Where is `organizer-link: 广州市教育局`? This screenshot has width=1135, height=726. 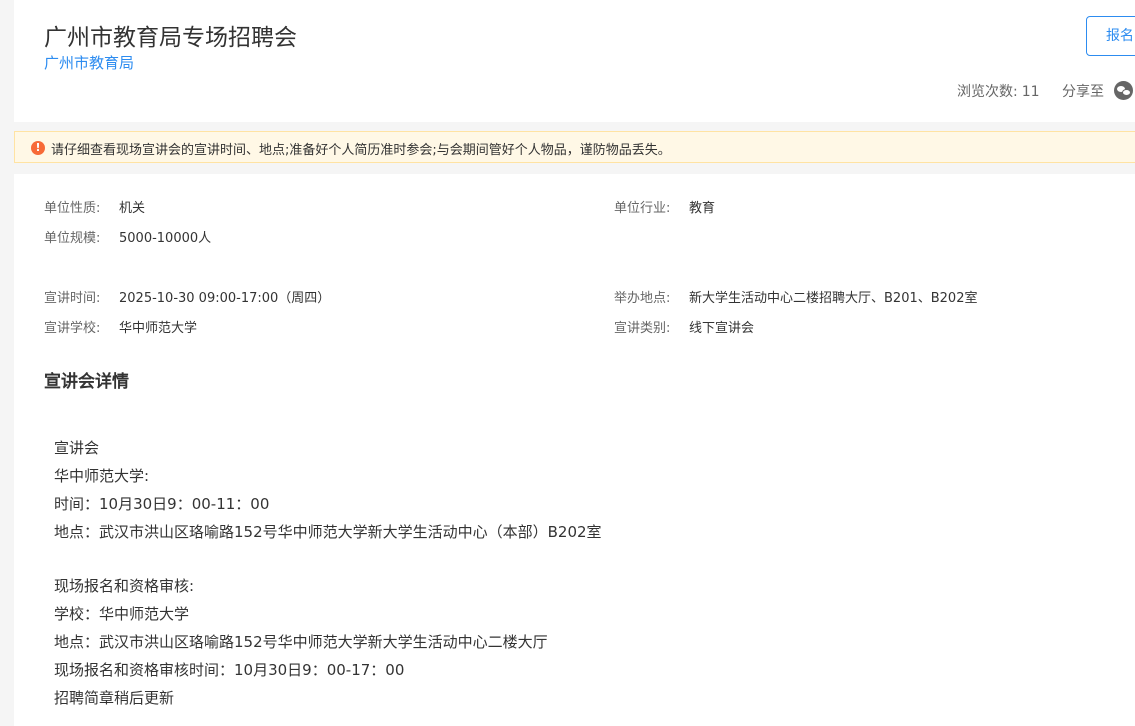
organizer-link: 广州市教育局 is located at coordinates (89, 62).